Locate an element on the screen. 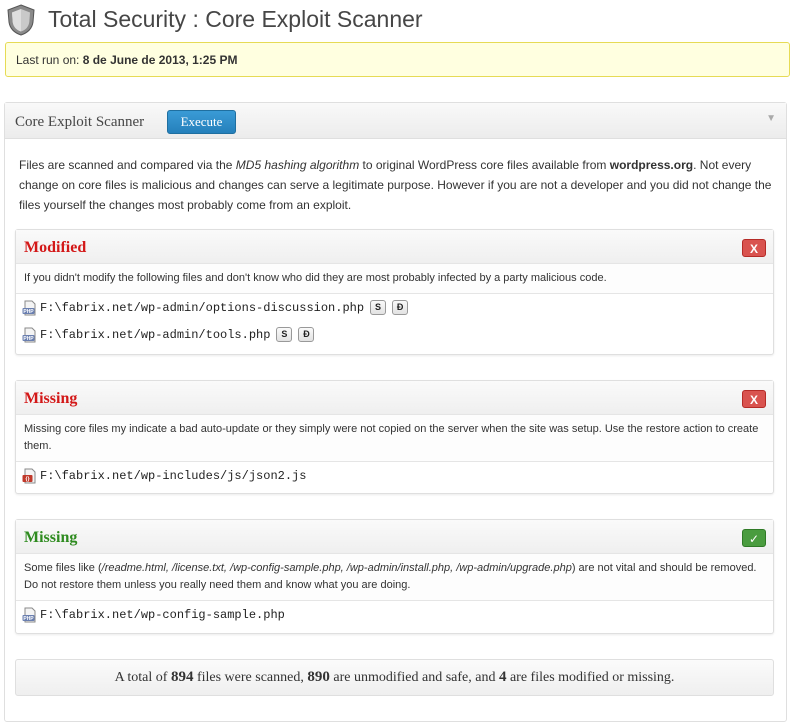 The height and width of the screenshot is (727, 790). check-icon: ✓ is located at coordinates (754, 538).